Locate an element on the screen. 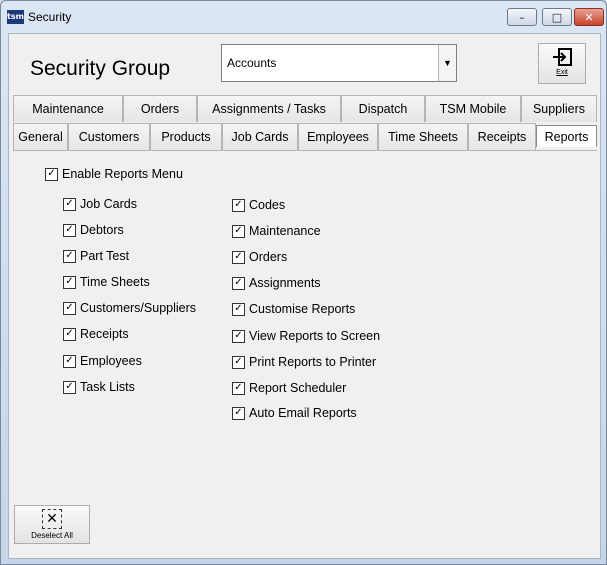 This screenshot has width=607, height=565. tab-general: General is located at coordinates (40, 136).